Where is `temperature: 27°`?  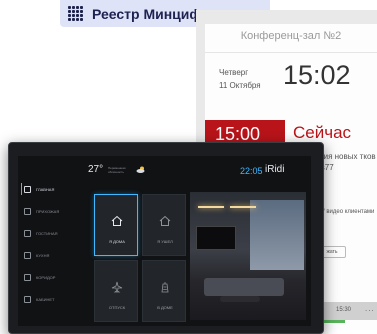
temperature: 27° is located at coordinates (96, 169).